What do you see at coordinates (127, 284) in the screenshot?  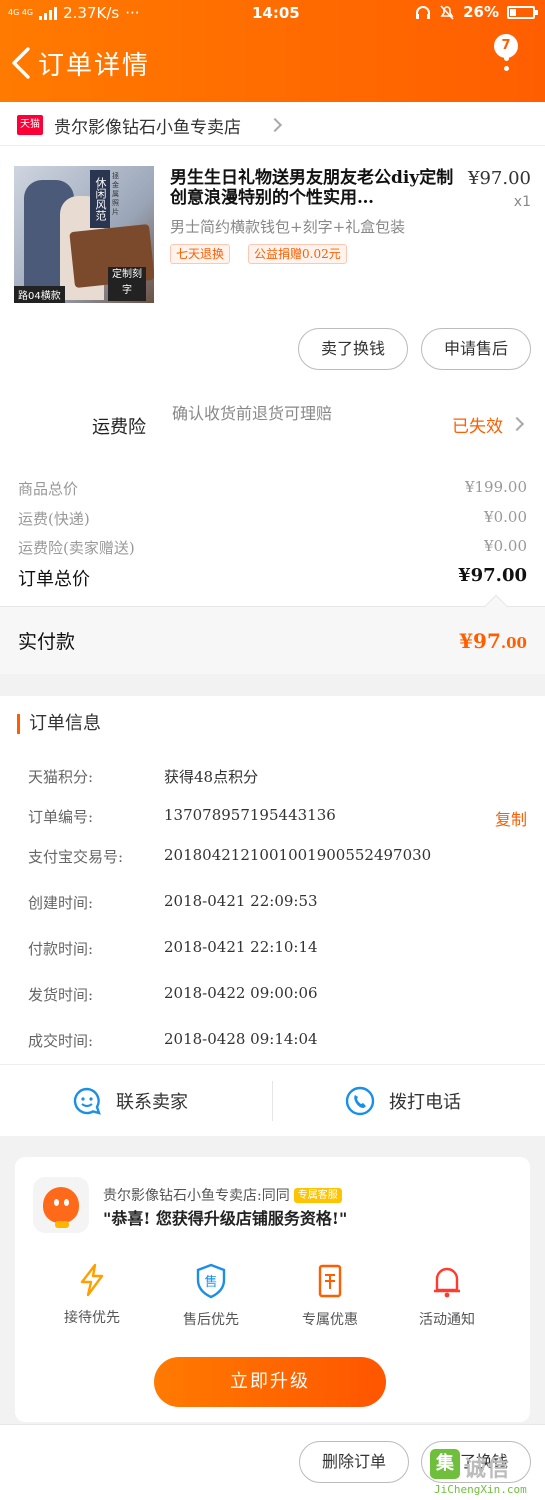 I see `image-label-custom: 定制刻字` at bounding box center [127, 284].